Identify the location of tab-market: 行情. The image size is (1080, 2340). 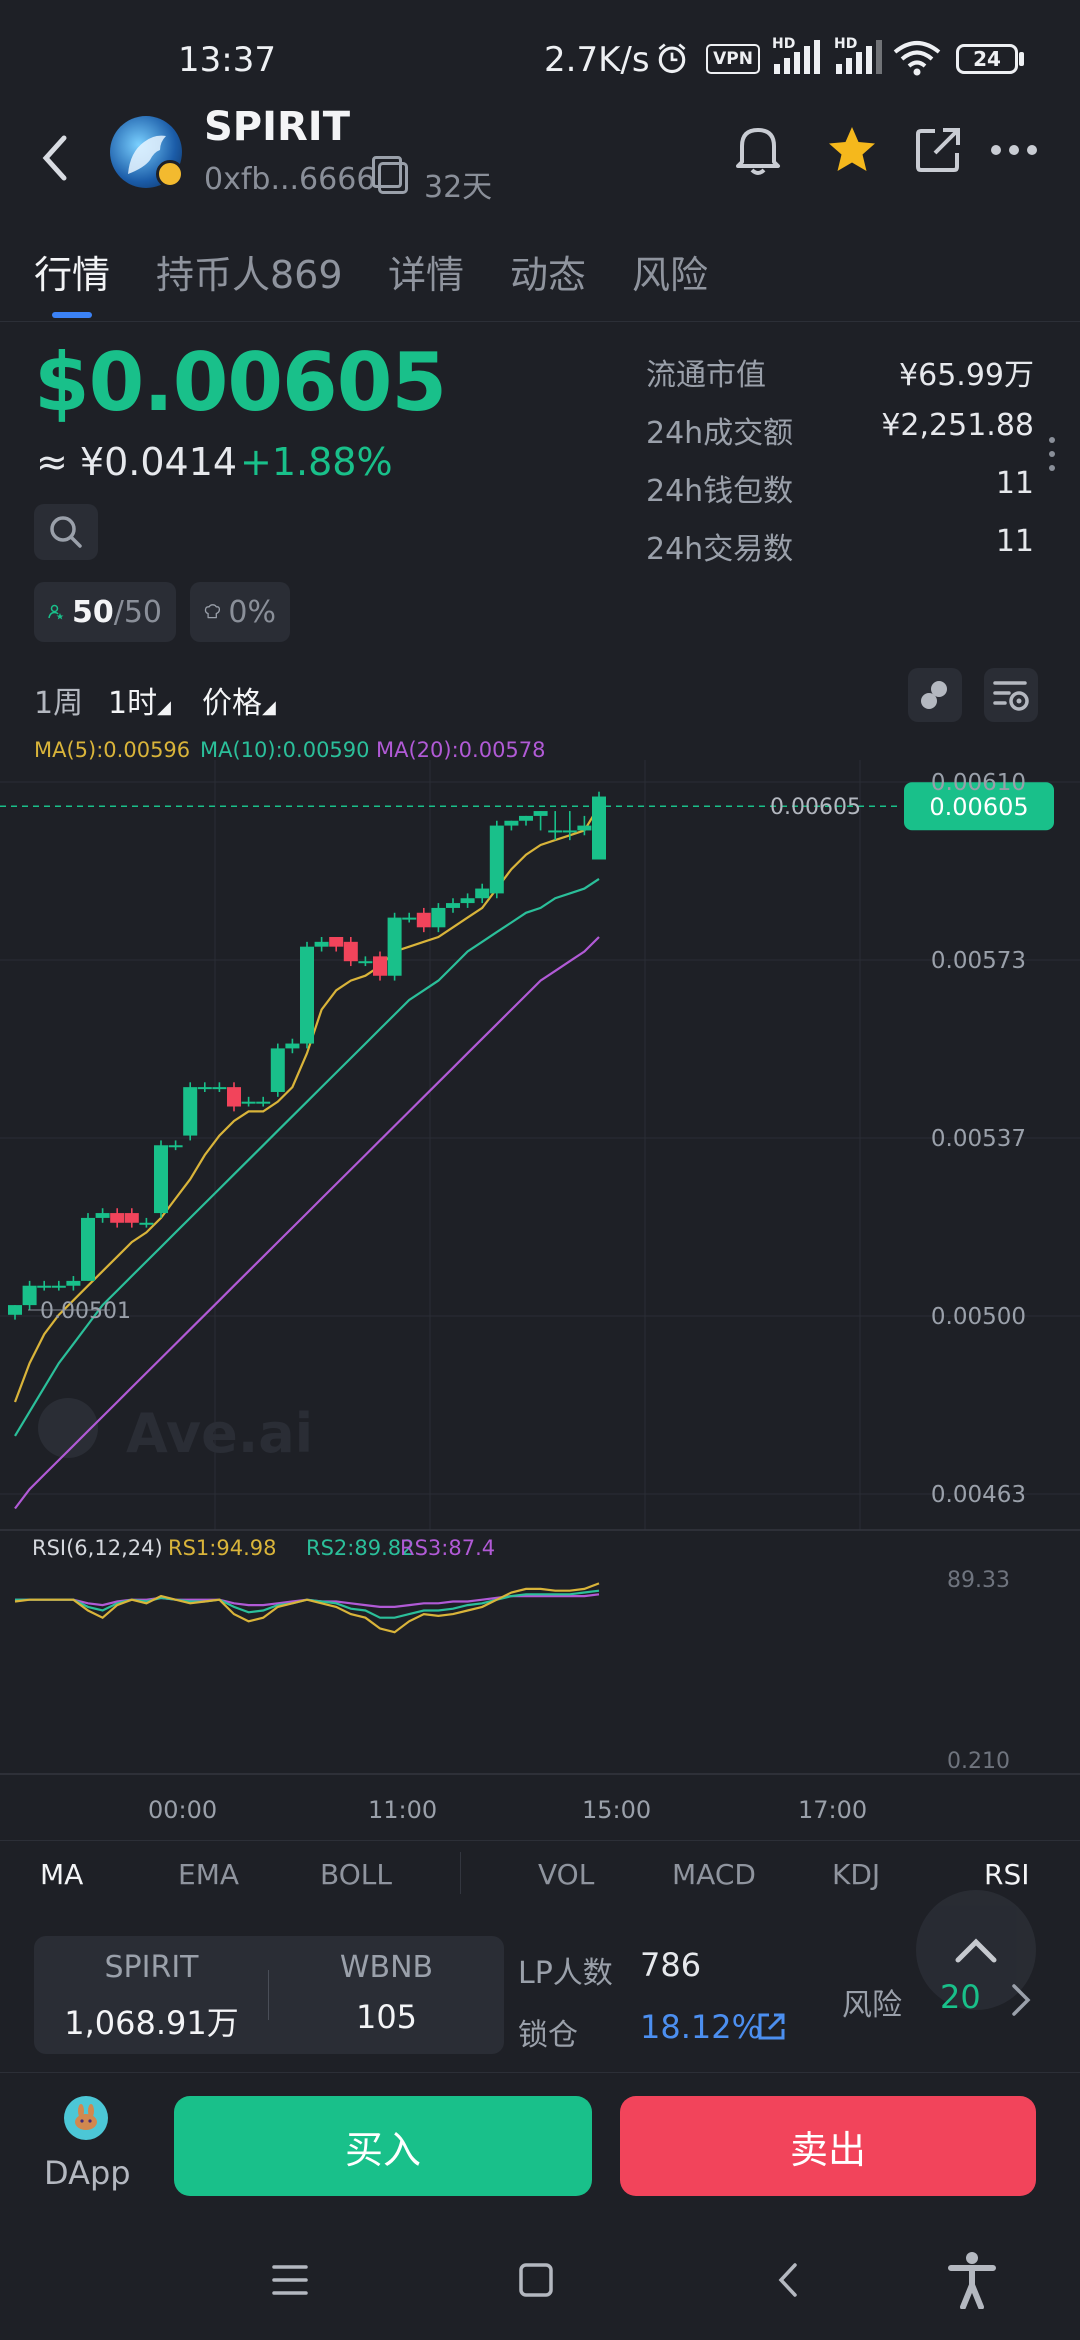
(72, 271).